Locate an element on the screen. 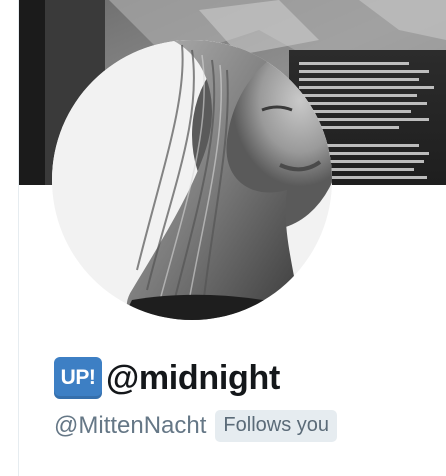  handle-row: @MittenNacht Follows you is located at coordinates (196, 426).